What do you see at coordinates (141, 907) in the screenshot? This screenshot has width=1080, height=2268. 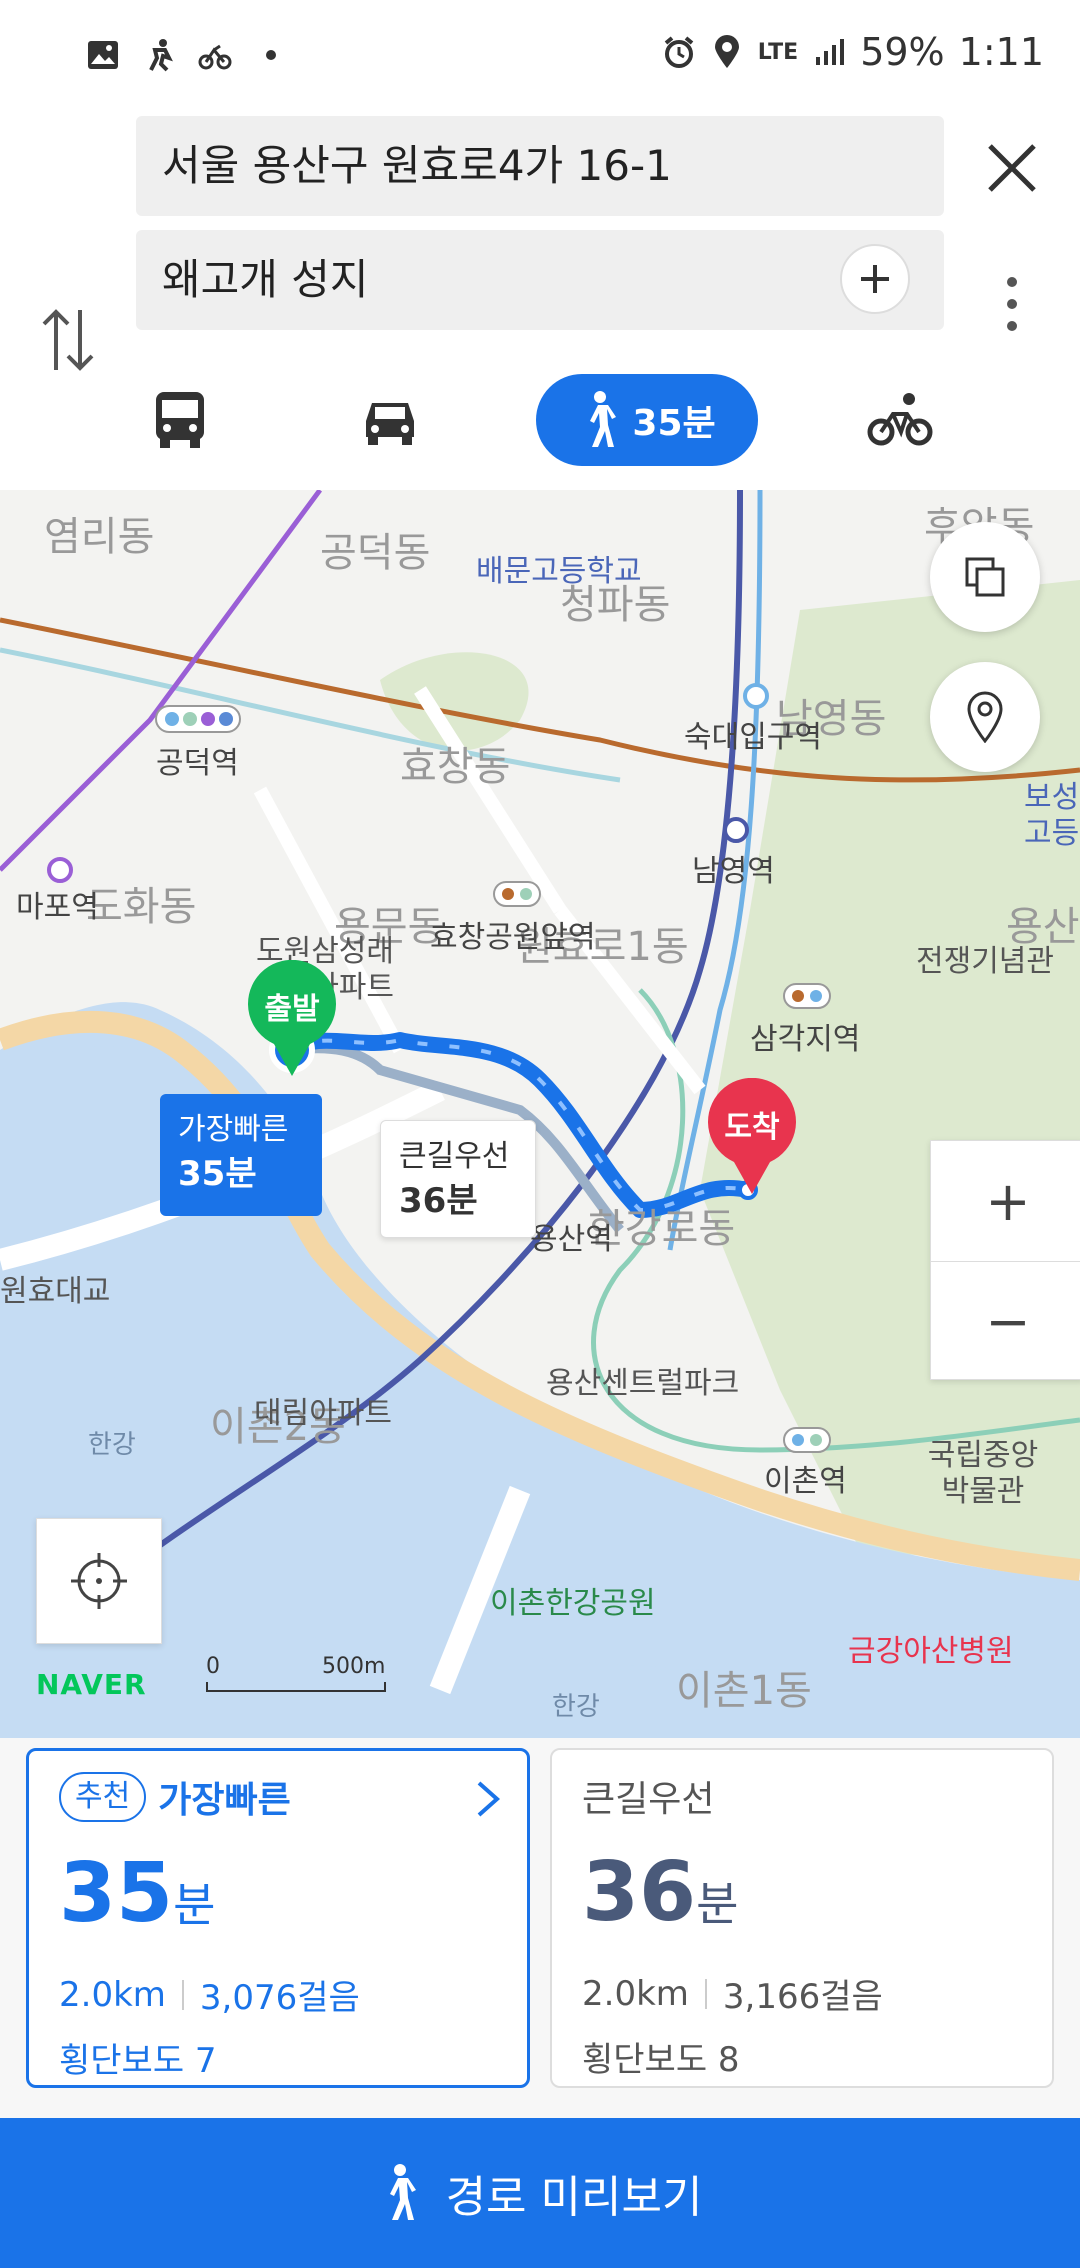 I see `district-label: 도화동` at bounding box center [141, 907].